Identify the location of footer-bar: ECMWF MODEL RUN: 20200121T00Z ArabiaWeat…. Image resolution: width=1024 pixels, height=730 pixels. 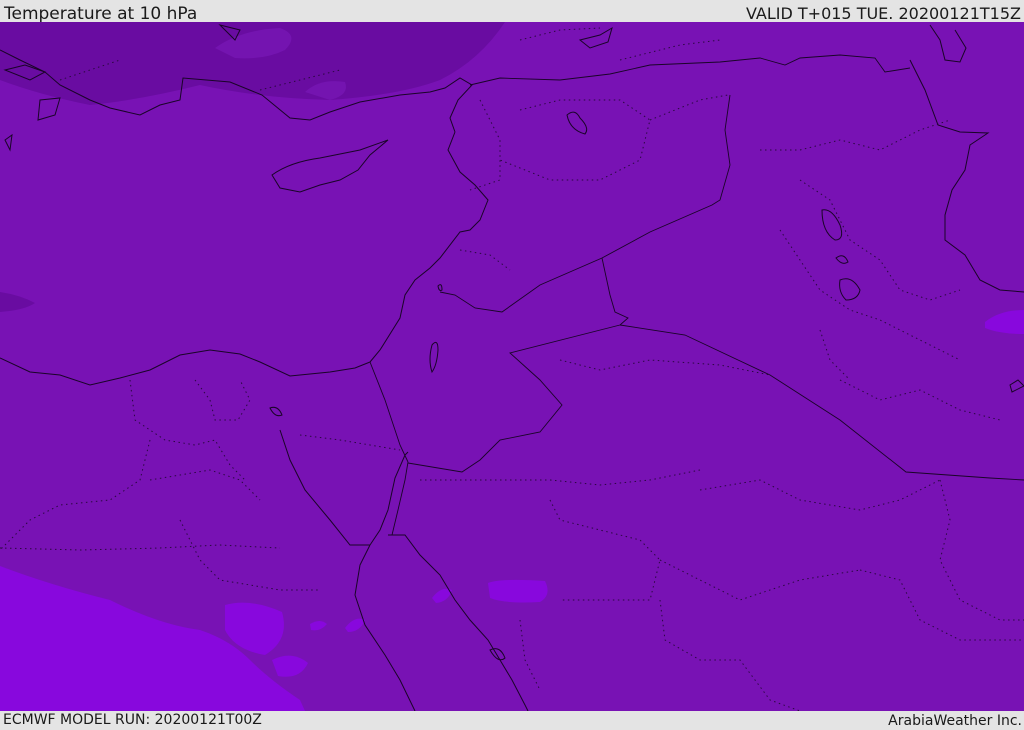
(512, 720).